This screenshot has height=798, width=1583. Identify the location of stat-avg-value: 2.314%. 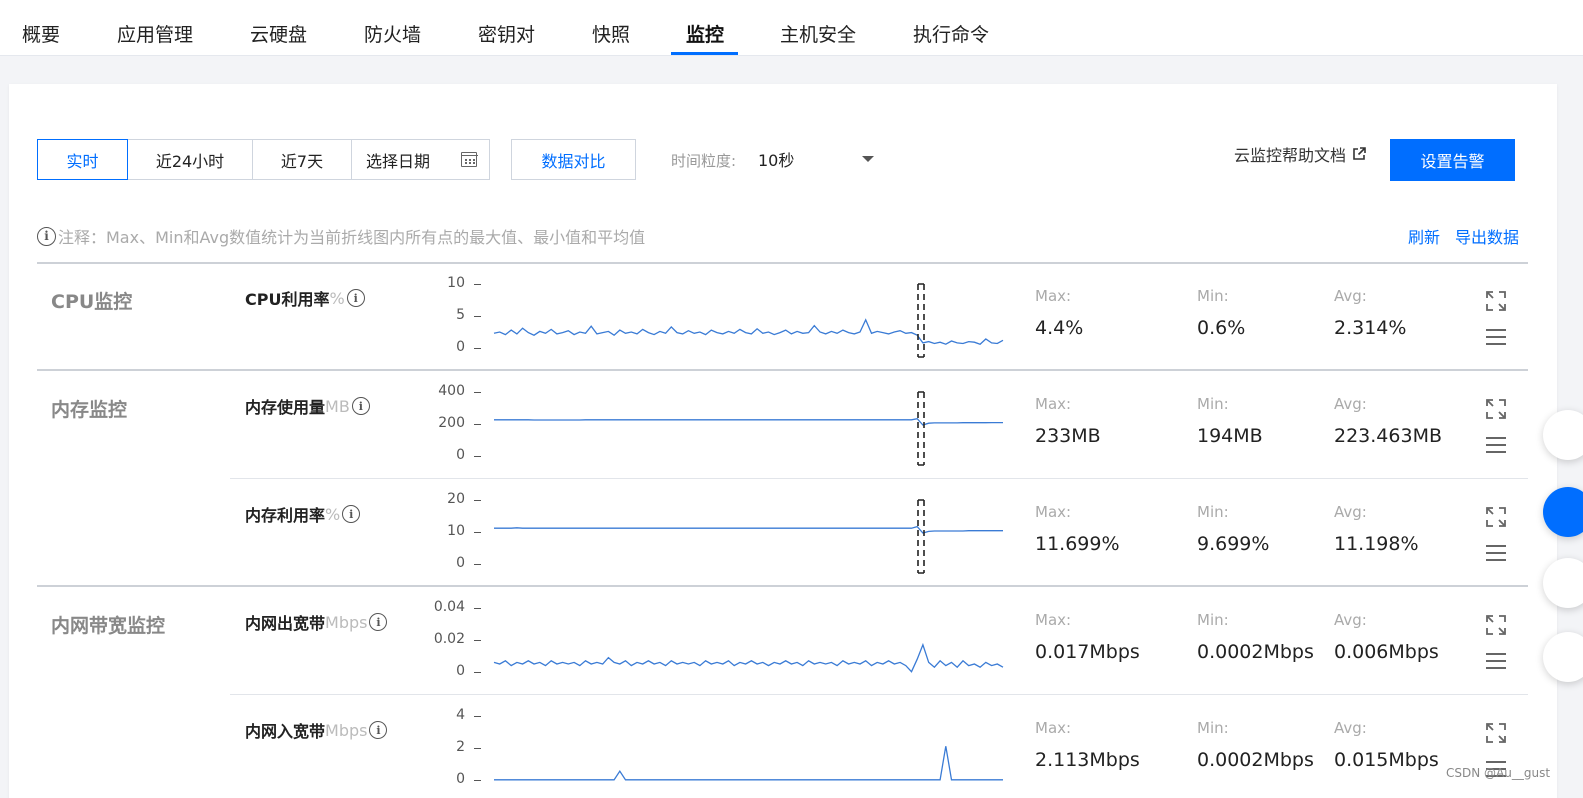
(1370, 328).